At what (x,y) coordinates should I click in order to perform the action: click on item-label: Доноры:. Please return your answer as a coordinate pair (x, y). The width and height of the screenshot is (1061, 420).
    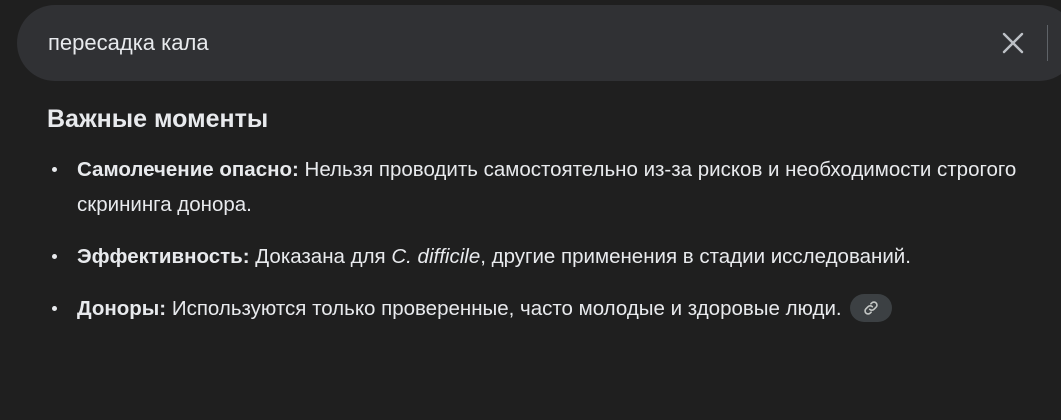
    Looking at the image, I should click on (122, 308).